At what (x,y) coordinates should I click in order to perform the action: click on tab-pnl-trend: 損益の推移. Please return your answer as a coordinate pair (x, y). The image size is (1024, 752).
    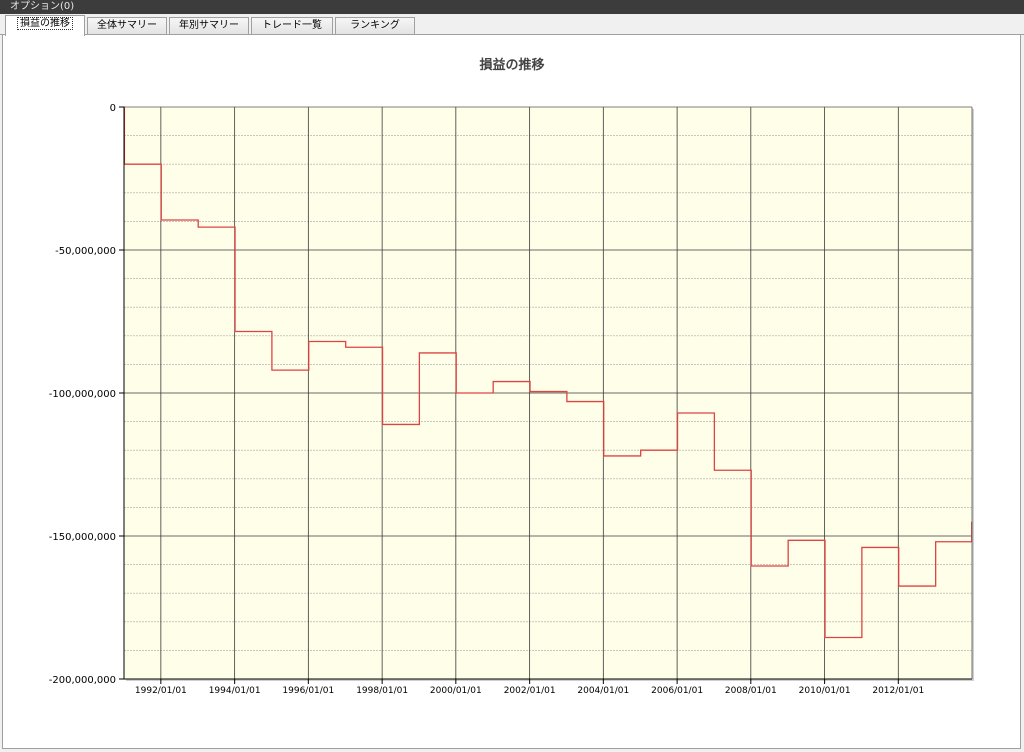
    Looking at the image, I should click on (45, 25).